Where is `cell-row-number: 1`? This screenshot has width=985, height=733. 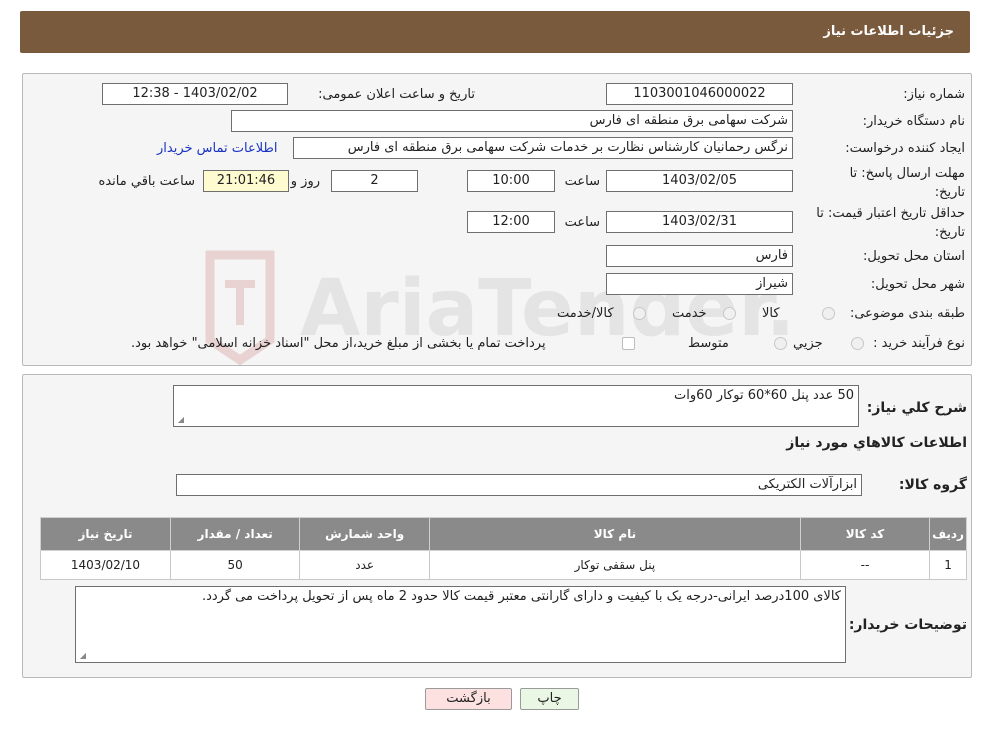
cell-row-number: 1 is located at coordinates (948, 565).